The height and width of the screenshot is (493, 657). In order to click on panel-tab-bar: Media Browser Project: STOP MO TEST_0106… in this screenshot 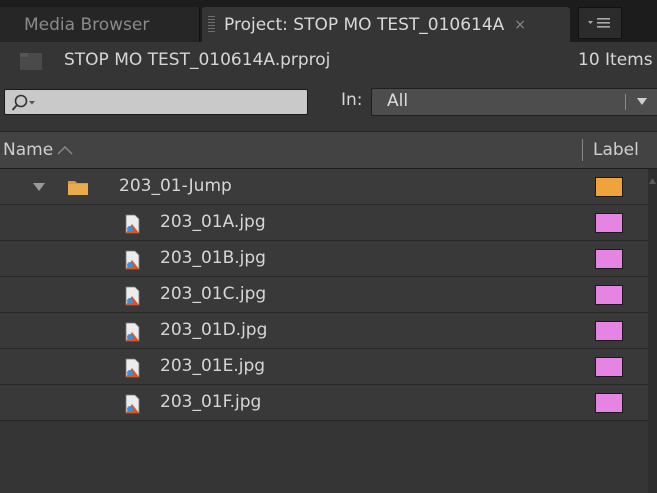, I will do `click(328, 21)`.